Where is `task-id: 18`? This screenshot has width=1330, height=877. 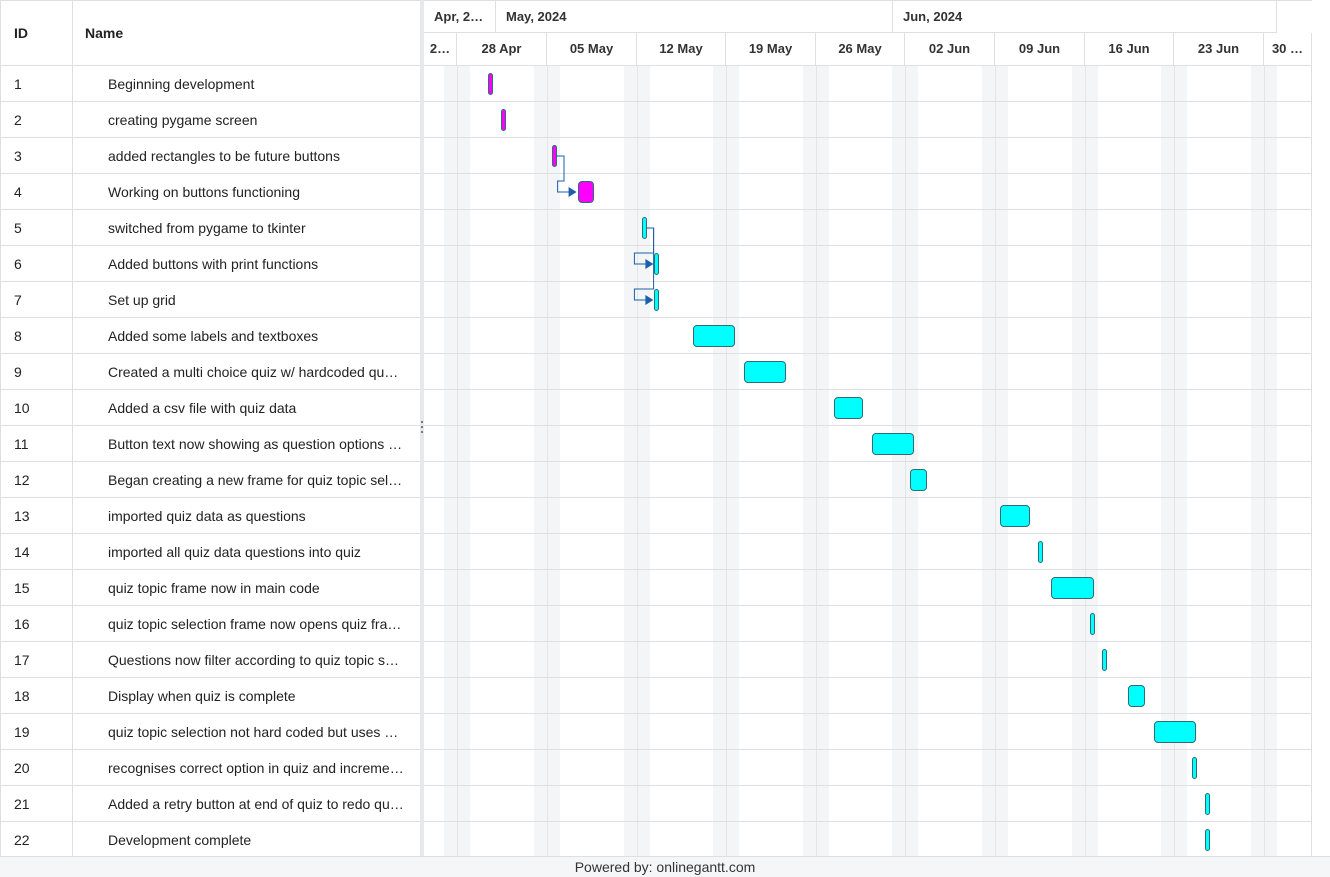 task-id: 18 is located at coordinates (22, 696).